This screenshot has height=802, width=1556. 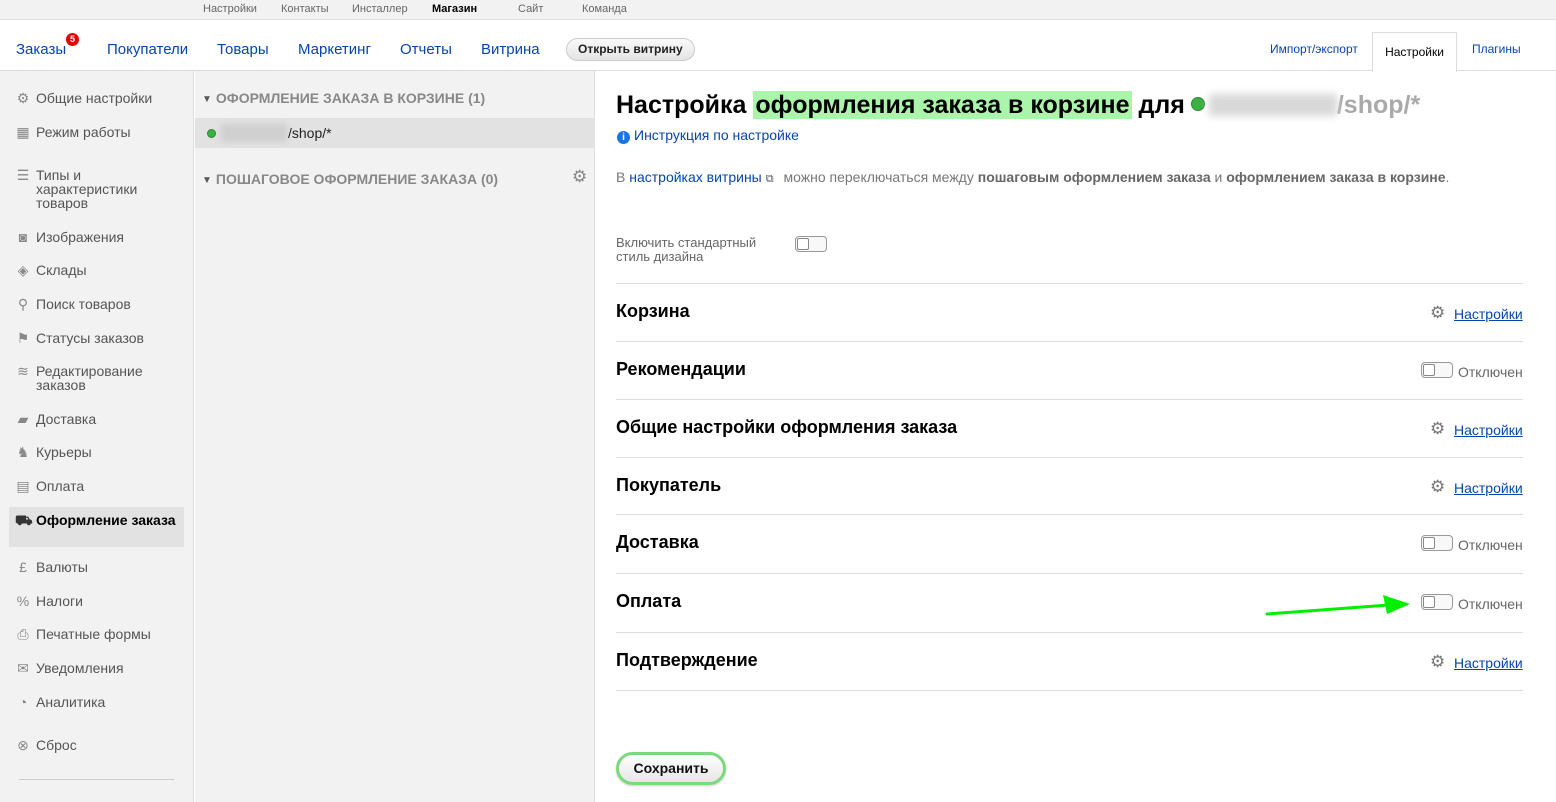 I want to click on collapse-triangle-icon: ▼, so click(x=207, y=180).